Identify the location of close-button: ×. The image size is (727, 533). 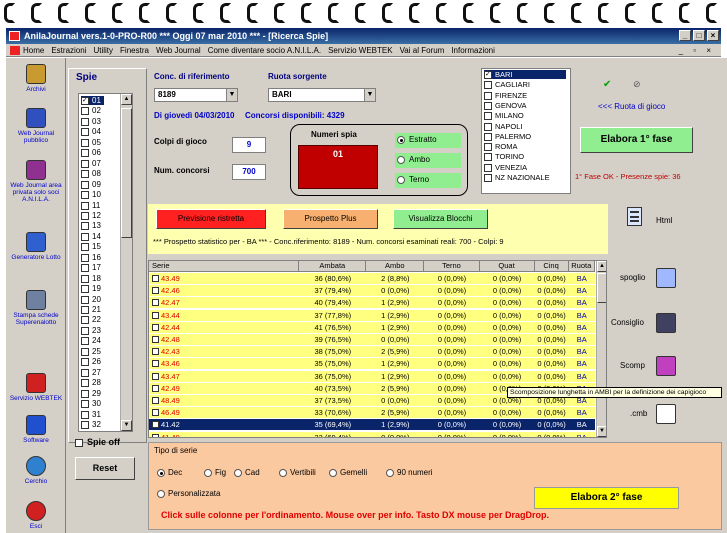
(713, 35).